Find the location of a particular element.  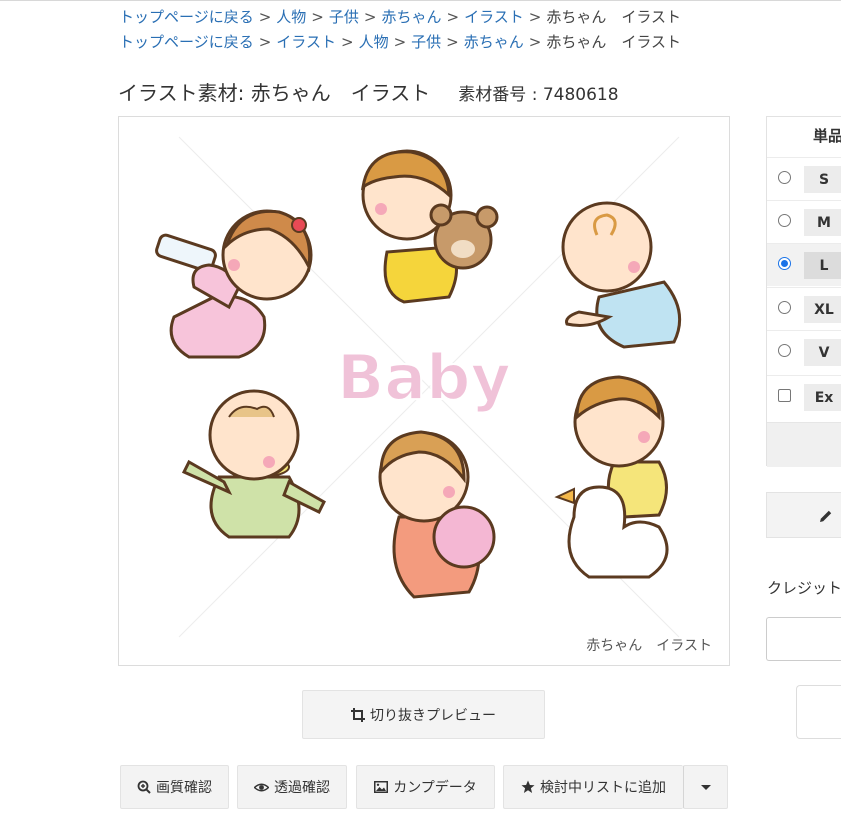

pencil-icon is located at coordinates (826, 517).